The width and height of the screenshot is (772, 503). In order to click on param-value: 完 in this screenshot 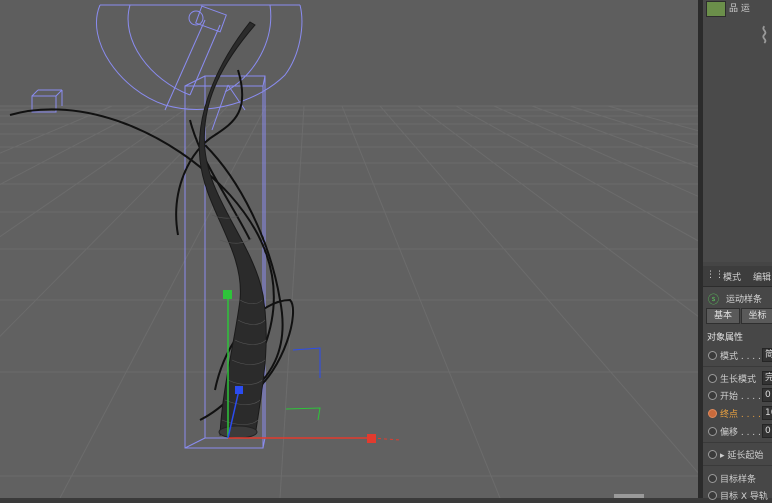, I will do `click(767, 378)`.